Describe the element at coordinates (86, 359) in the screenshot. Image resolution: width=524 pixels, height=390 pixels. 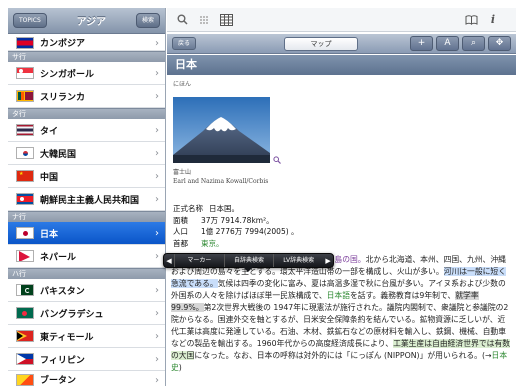
I see `country-row-philippines: フィリピン ›` at that location.